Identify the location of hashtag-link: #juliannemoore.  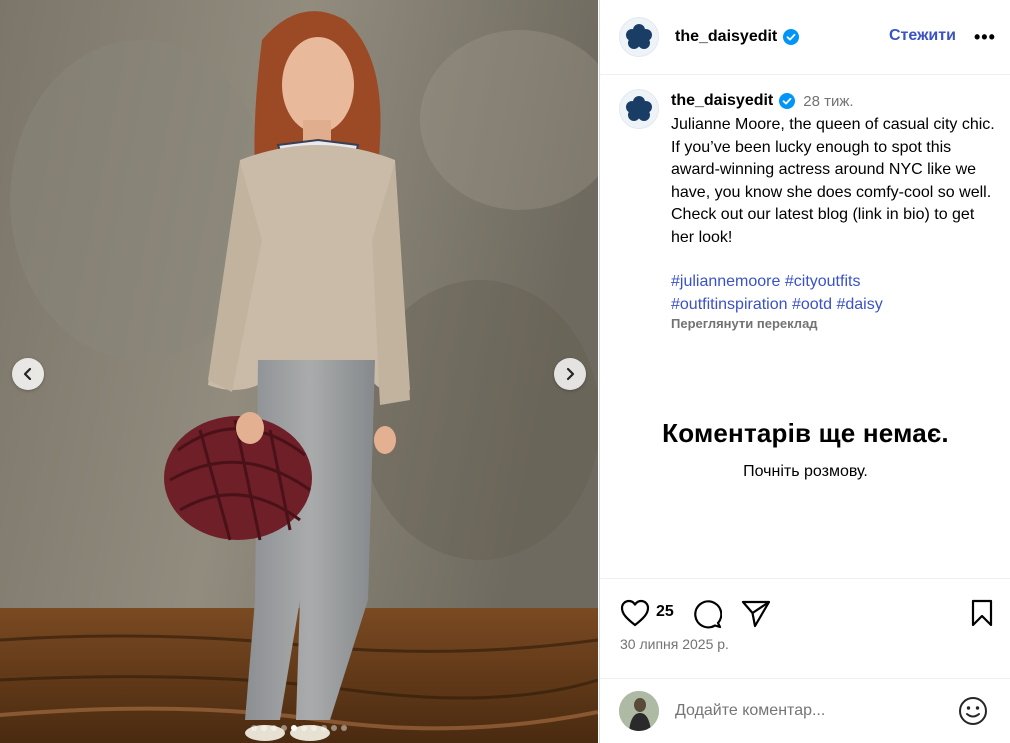
(725, 281).